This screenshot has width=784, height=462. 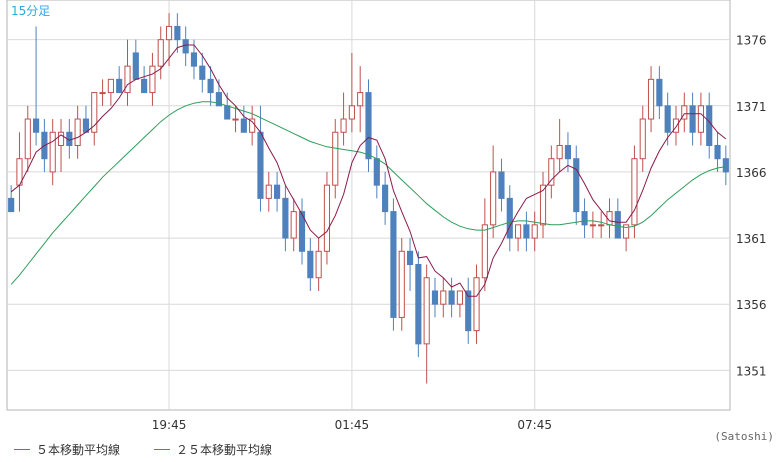 What do you see at coordinates (751, 239) in the screenshot?
I see `y-tick-label: 1361` at bounding box center [751, 239].